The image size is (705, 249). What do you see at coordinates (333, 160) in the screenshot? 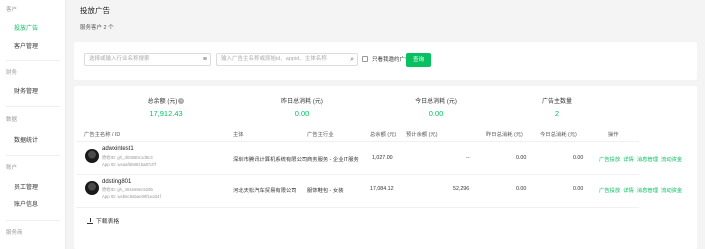
I see `row-industry: 商务服务 - 企业IT服务` at bounding box center [333, 160].